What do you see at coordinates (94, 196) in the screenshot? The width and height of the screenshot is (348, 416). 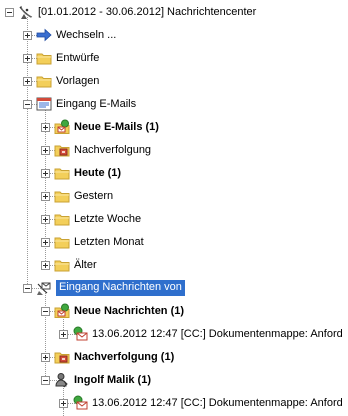 I see `tree-item-label: Gestern` at bounding box center [94, 196].